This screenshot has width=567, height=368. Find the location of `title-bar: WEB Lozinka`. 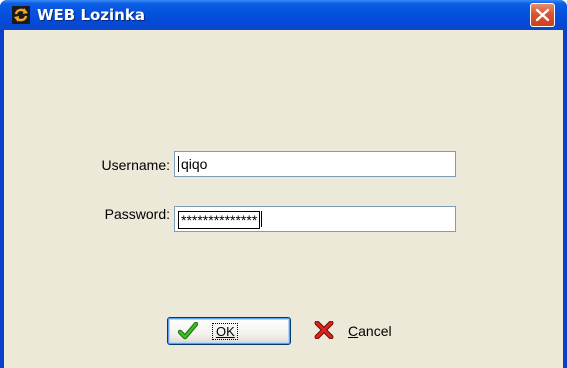

title-bar: WEB Lozinka is located at coordinates (283, 15).